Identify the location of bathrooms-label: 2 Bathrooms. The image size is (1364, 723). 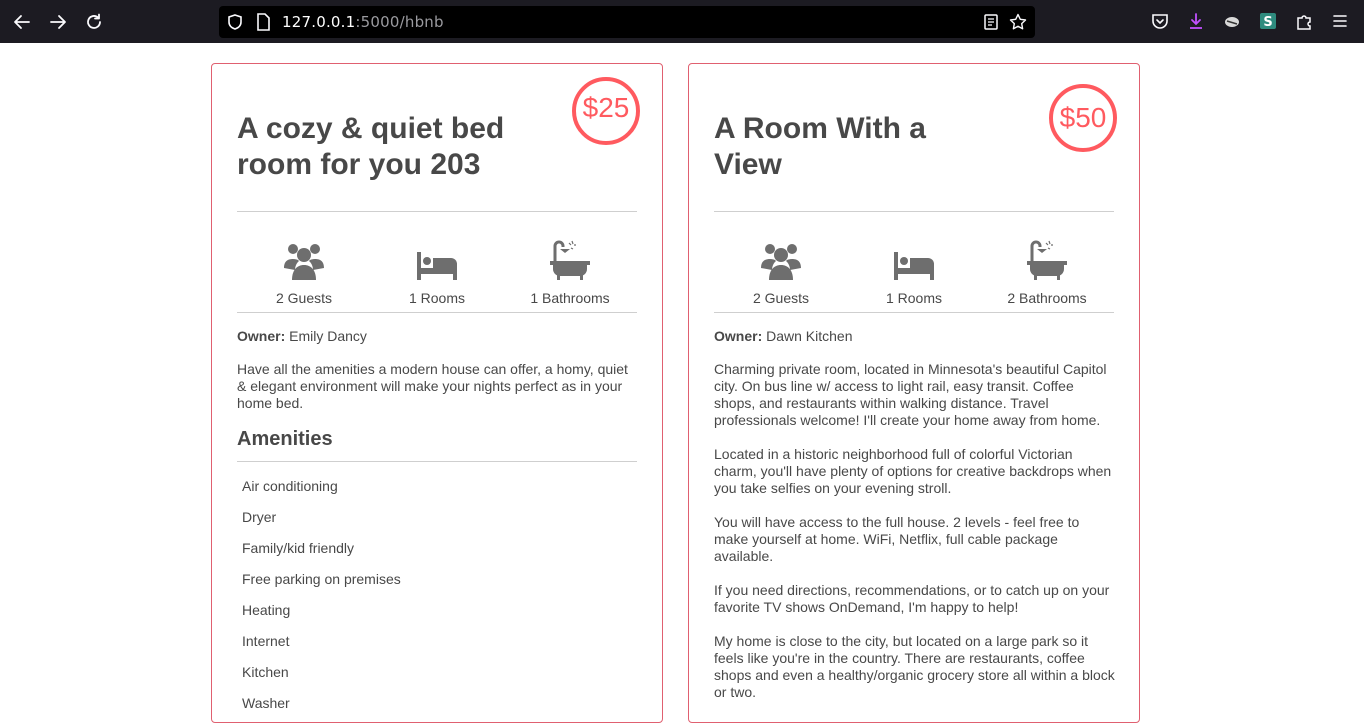
(1047, 298).